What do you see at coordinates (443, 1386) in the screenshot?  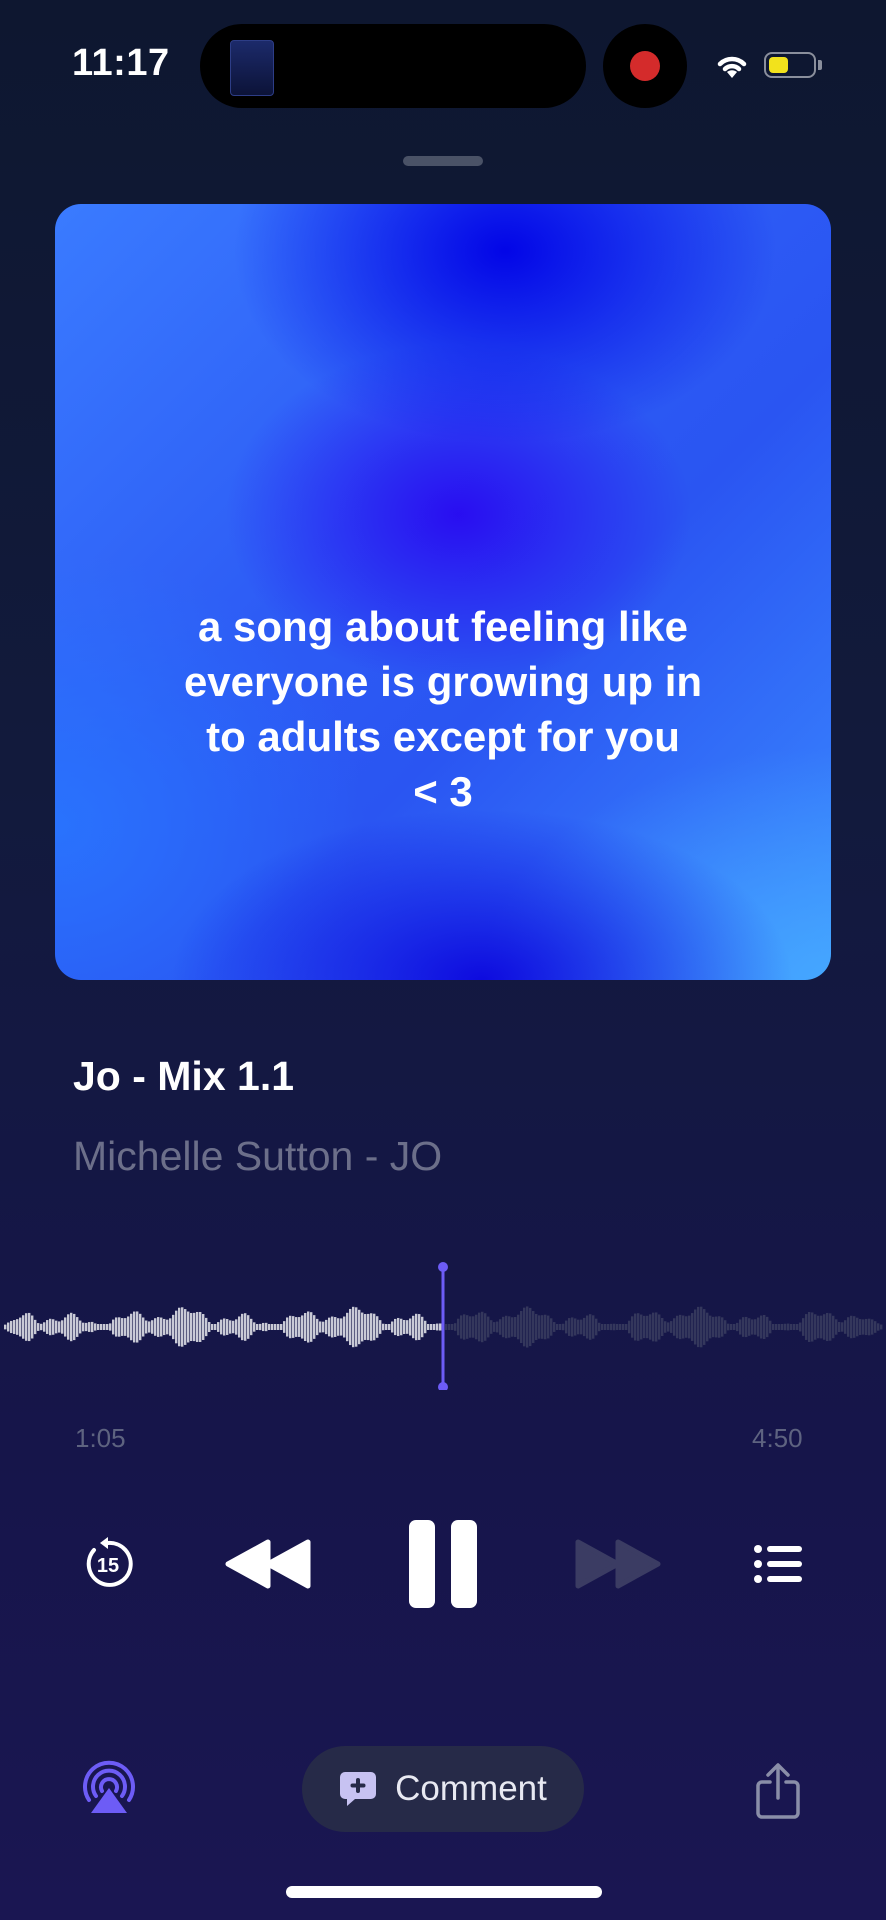 I see `playhead-bottom-knob` at bounding box center [443, 1386].